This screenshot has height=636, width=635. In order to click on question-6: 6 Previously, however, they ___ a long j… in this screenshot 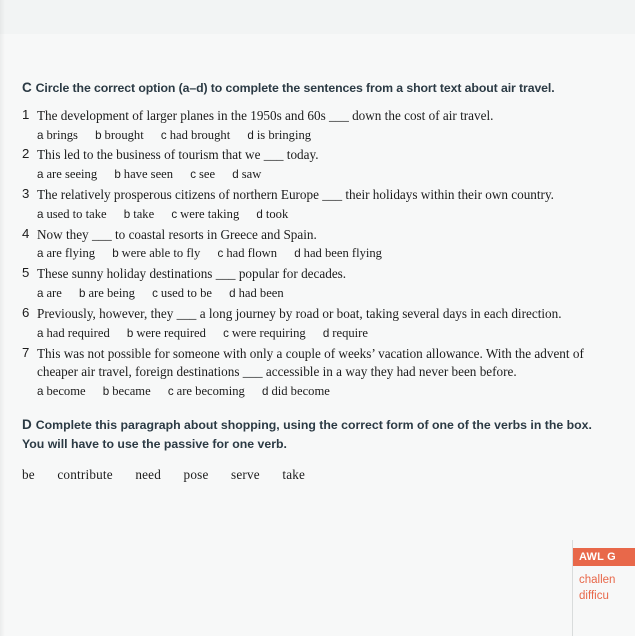, I will do `click(317, 324)`.